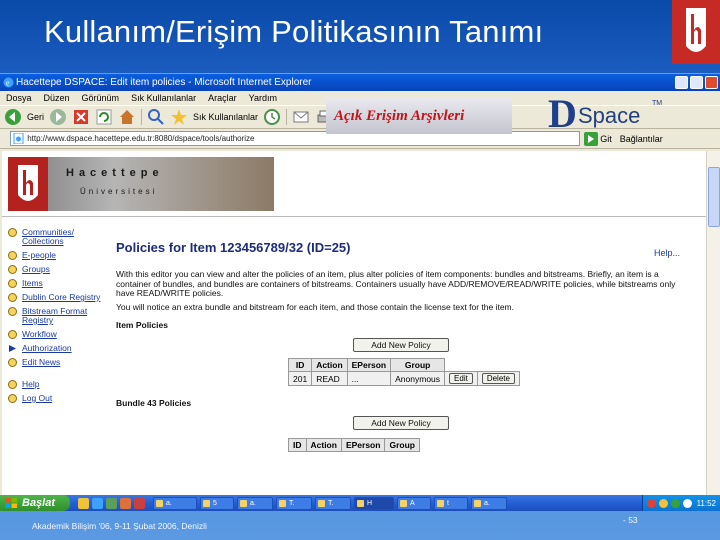 This screenshot has height=540, width=720. Describe the element at coordinates (696, 82) in the screenshot. I see `maximize-button` at that location.